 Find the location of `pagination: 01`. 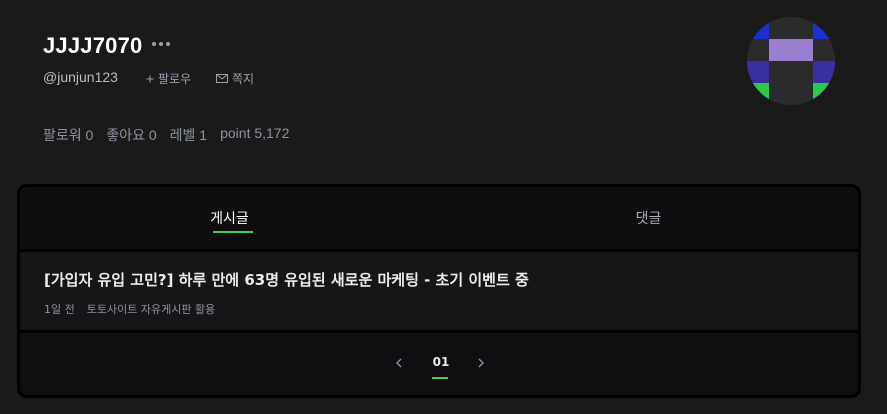

pagination: 01 is located at coordinates (439, 364).